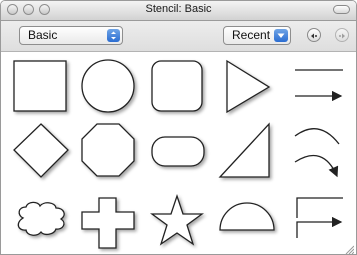 The image size is (357, 255). What do you see at coordinates (40, 86) in the screenshot?
I see `square-shape` at bounding box center [40, 86].